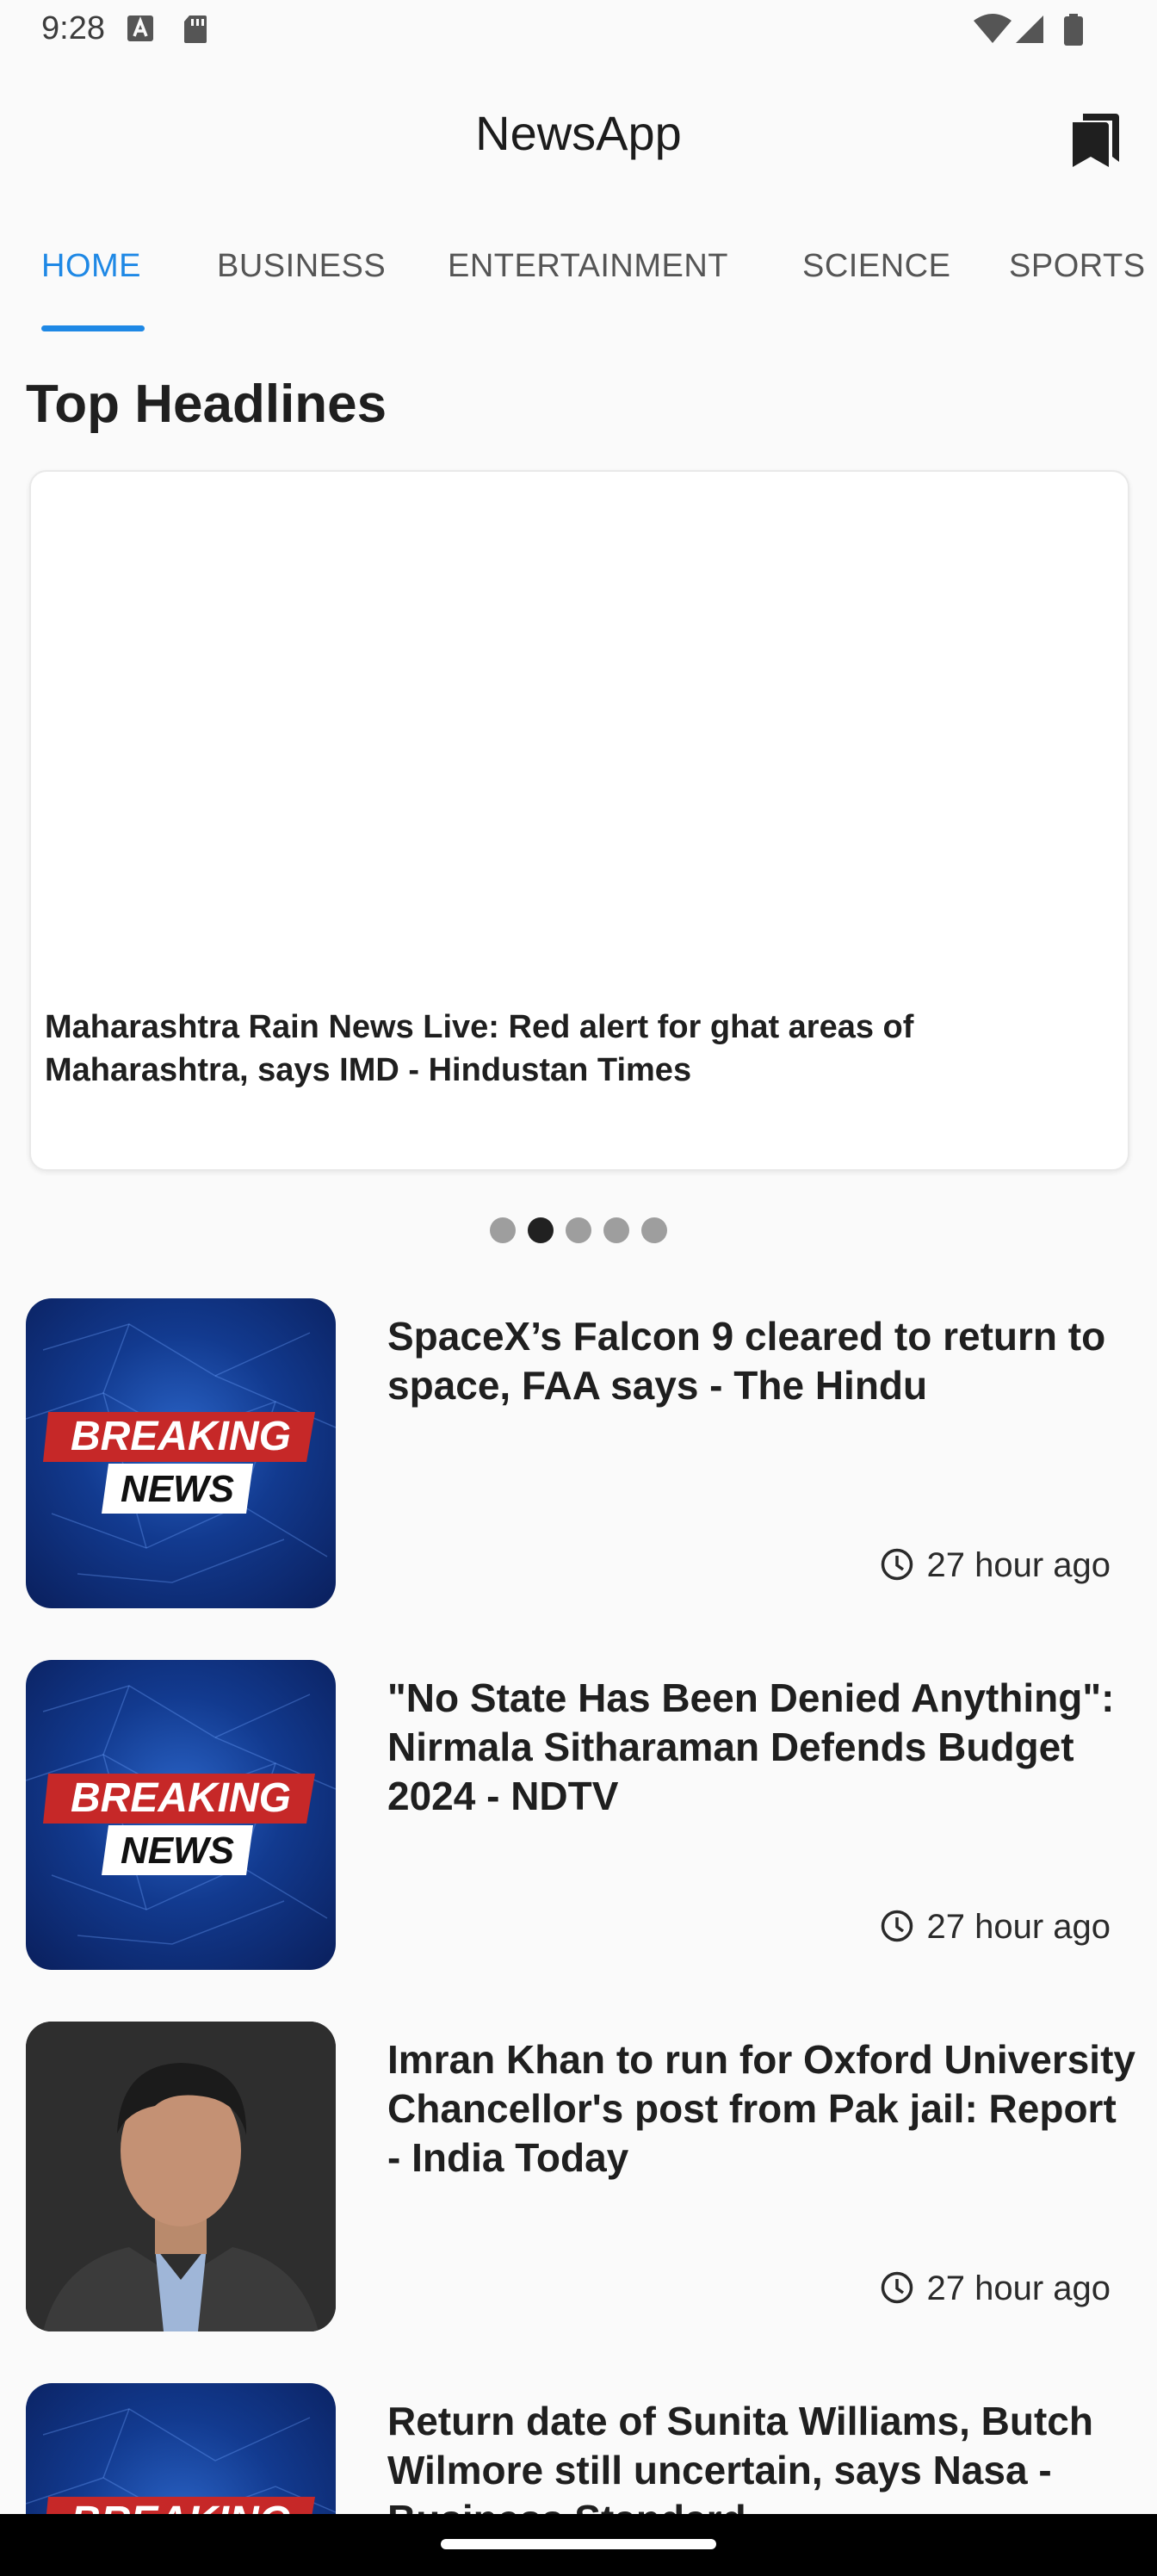  Describe the element at coordinates (140, 28) in the screenshot. I see `keyboard-a-icon` at that location.